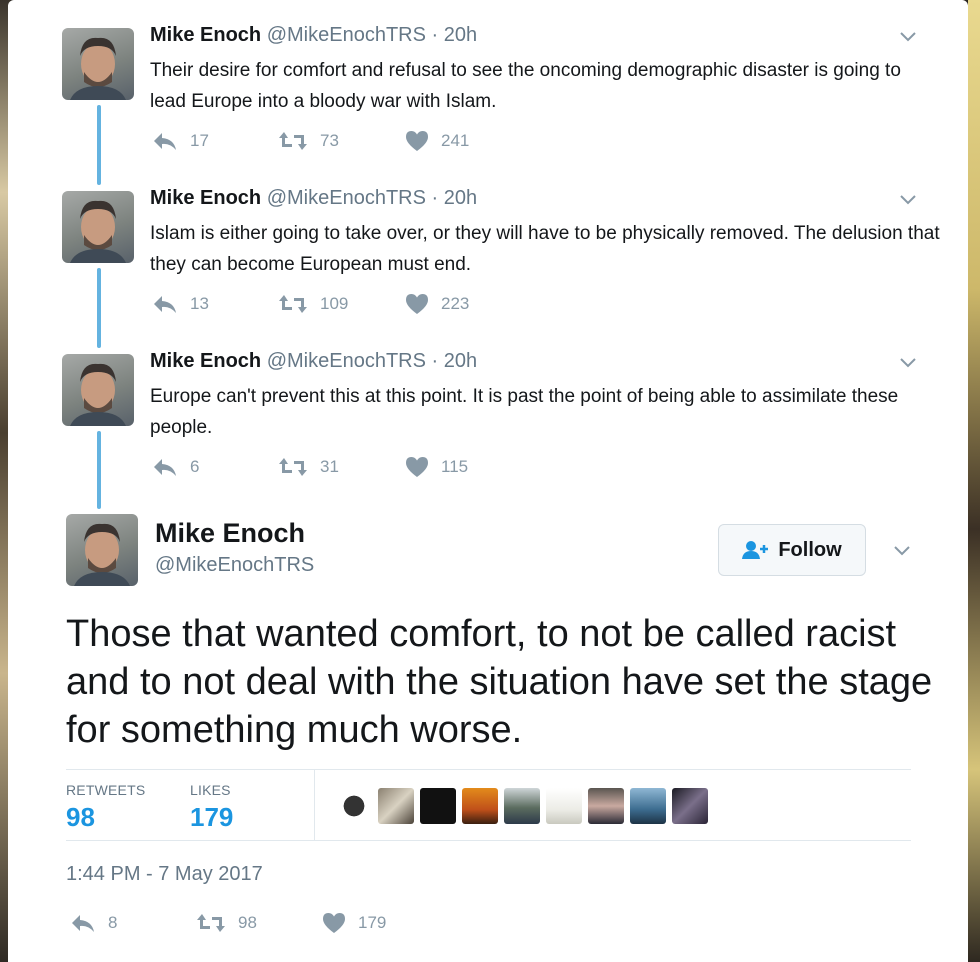 The image size is (980, 962). I want to click on tweet-timestamp: 1:44 PM - 7 May 2017, so click(164, 874).